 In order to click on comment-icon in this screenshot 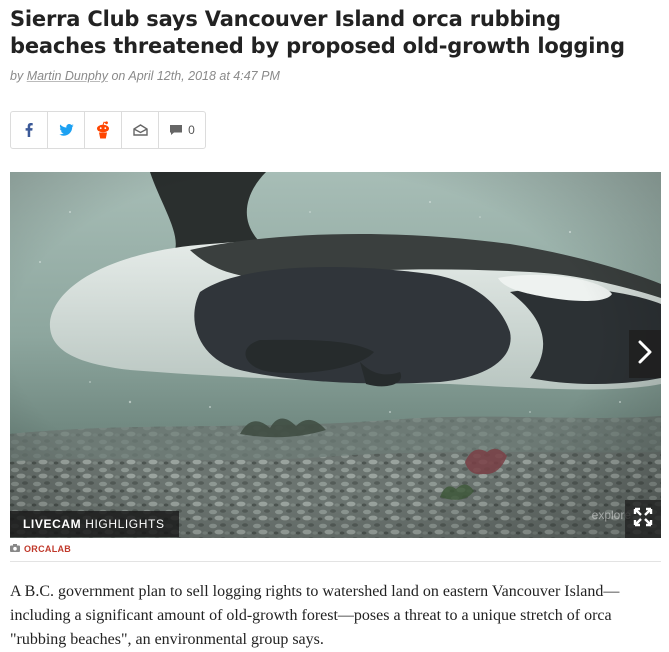, I will do `click(176, 130)`.